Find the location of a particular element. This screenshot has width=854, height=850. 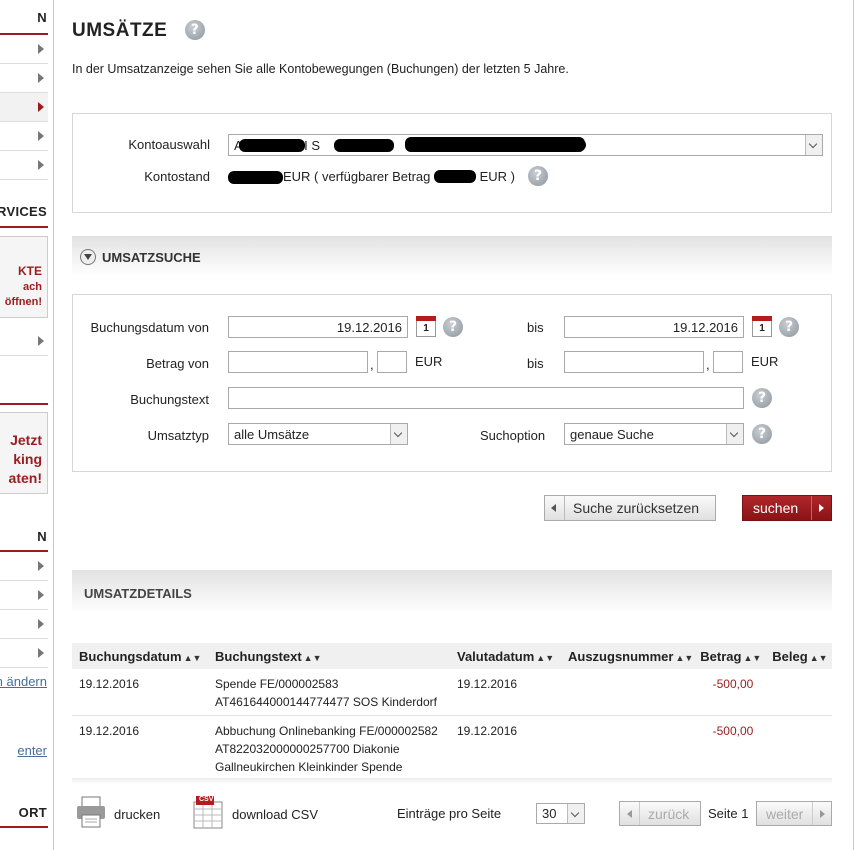

amount-from-label: Betrag von is located at coordinates (177, 363).